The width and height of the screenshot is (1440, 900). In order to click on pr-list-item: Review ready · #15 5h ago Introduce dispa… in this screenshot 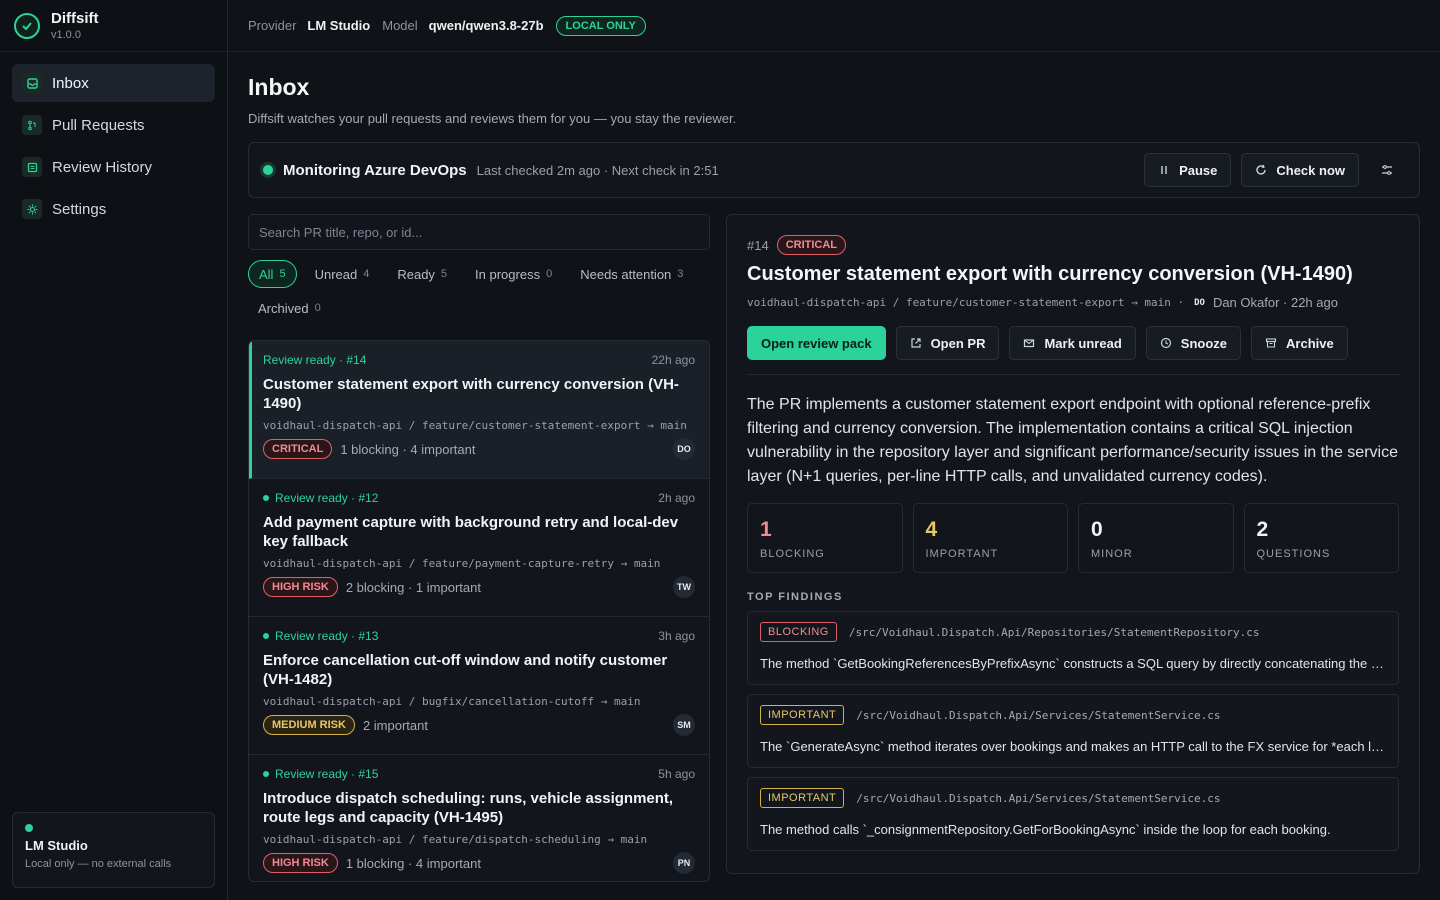, I will do `click(479, 818)`.